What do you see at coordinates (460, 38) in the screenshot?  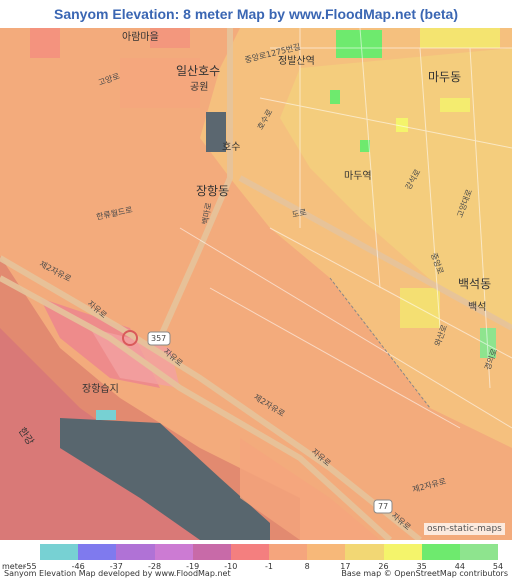 I see `hill-zone-ne` at bounding box center [460, 38].